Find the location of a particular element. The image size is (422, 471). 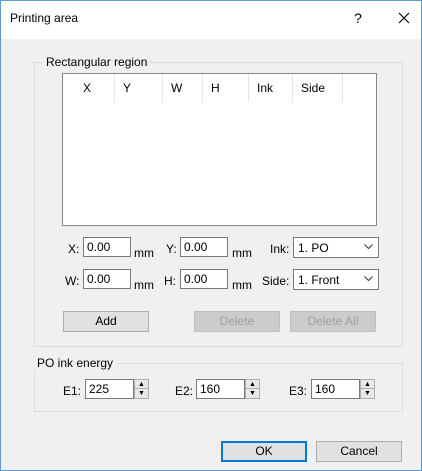

column-header-side: Side is located at coordinates (318, 88).